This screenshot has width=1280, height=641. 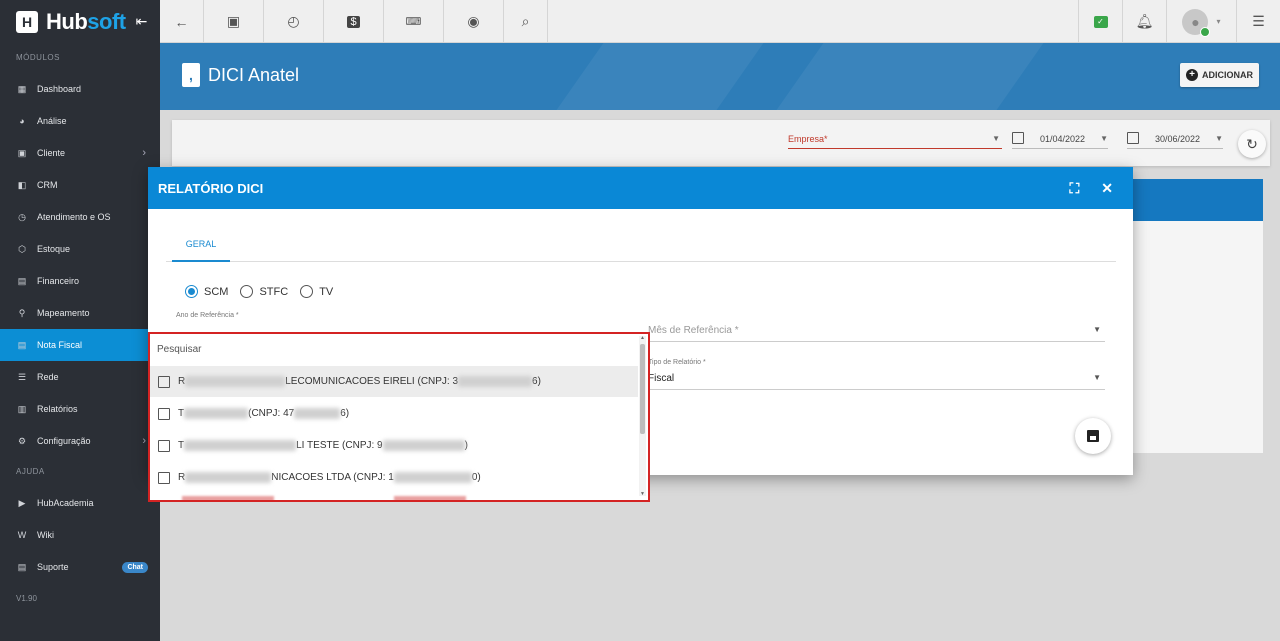 I want to click on bell-icon: 🔔︎, so click(x=1144, y=21).